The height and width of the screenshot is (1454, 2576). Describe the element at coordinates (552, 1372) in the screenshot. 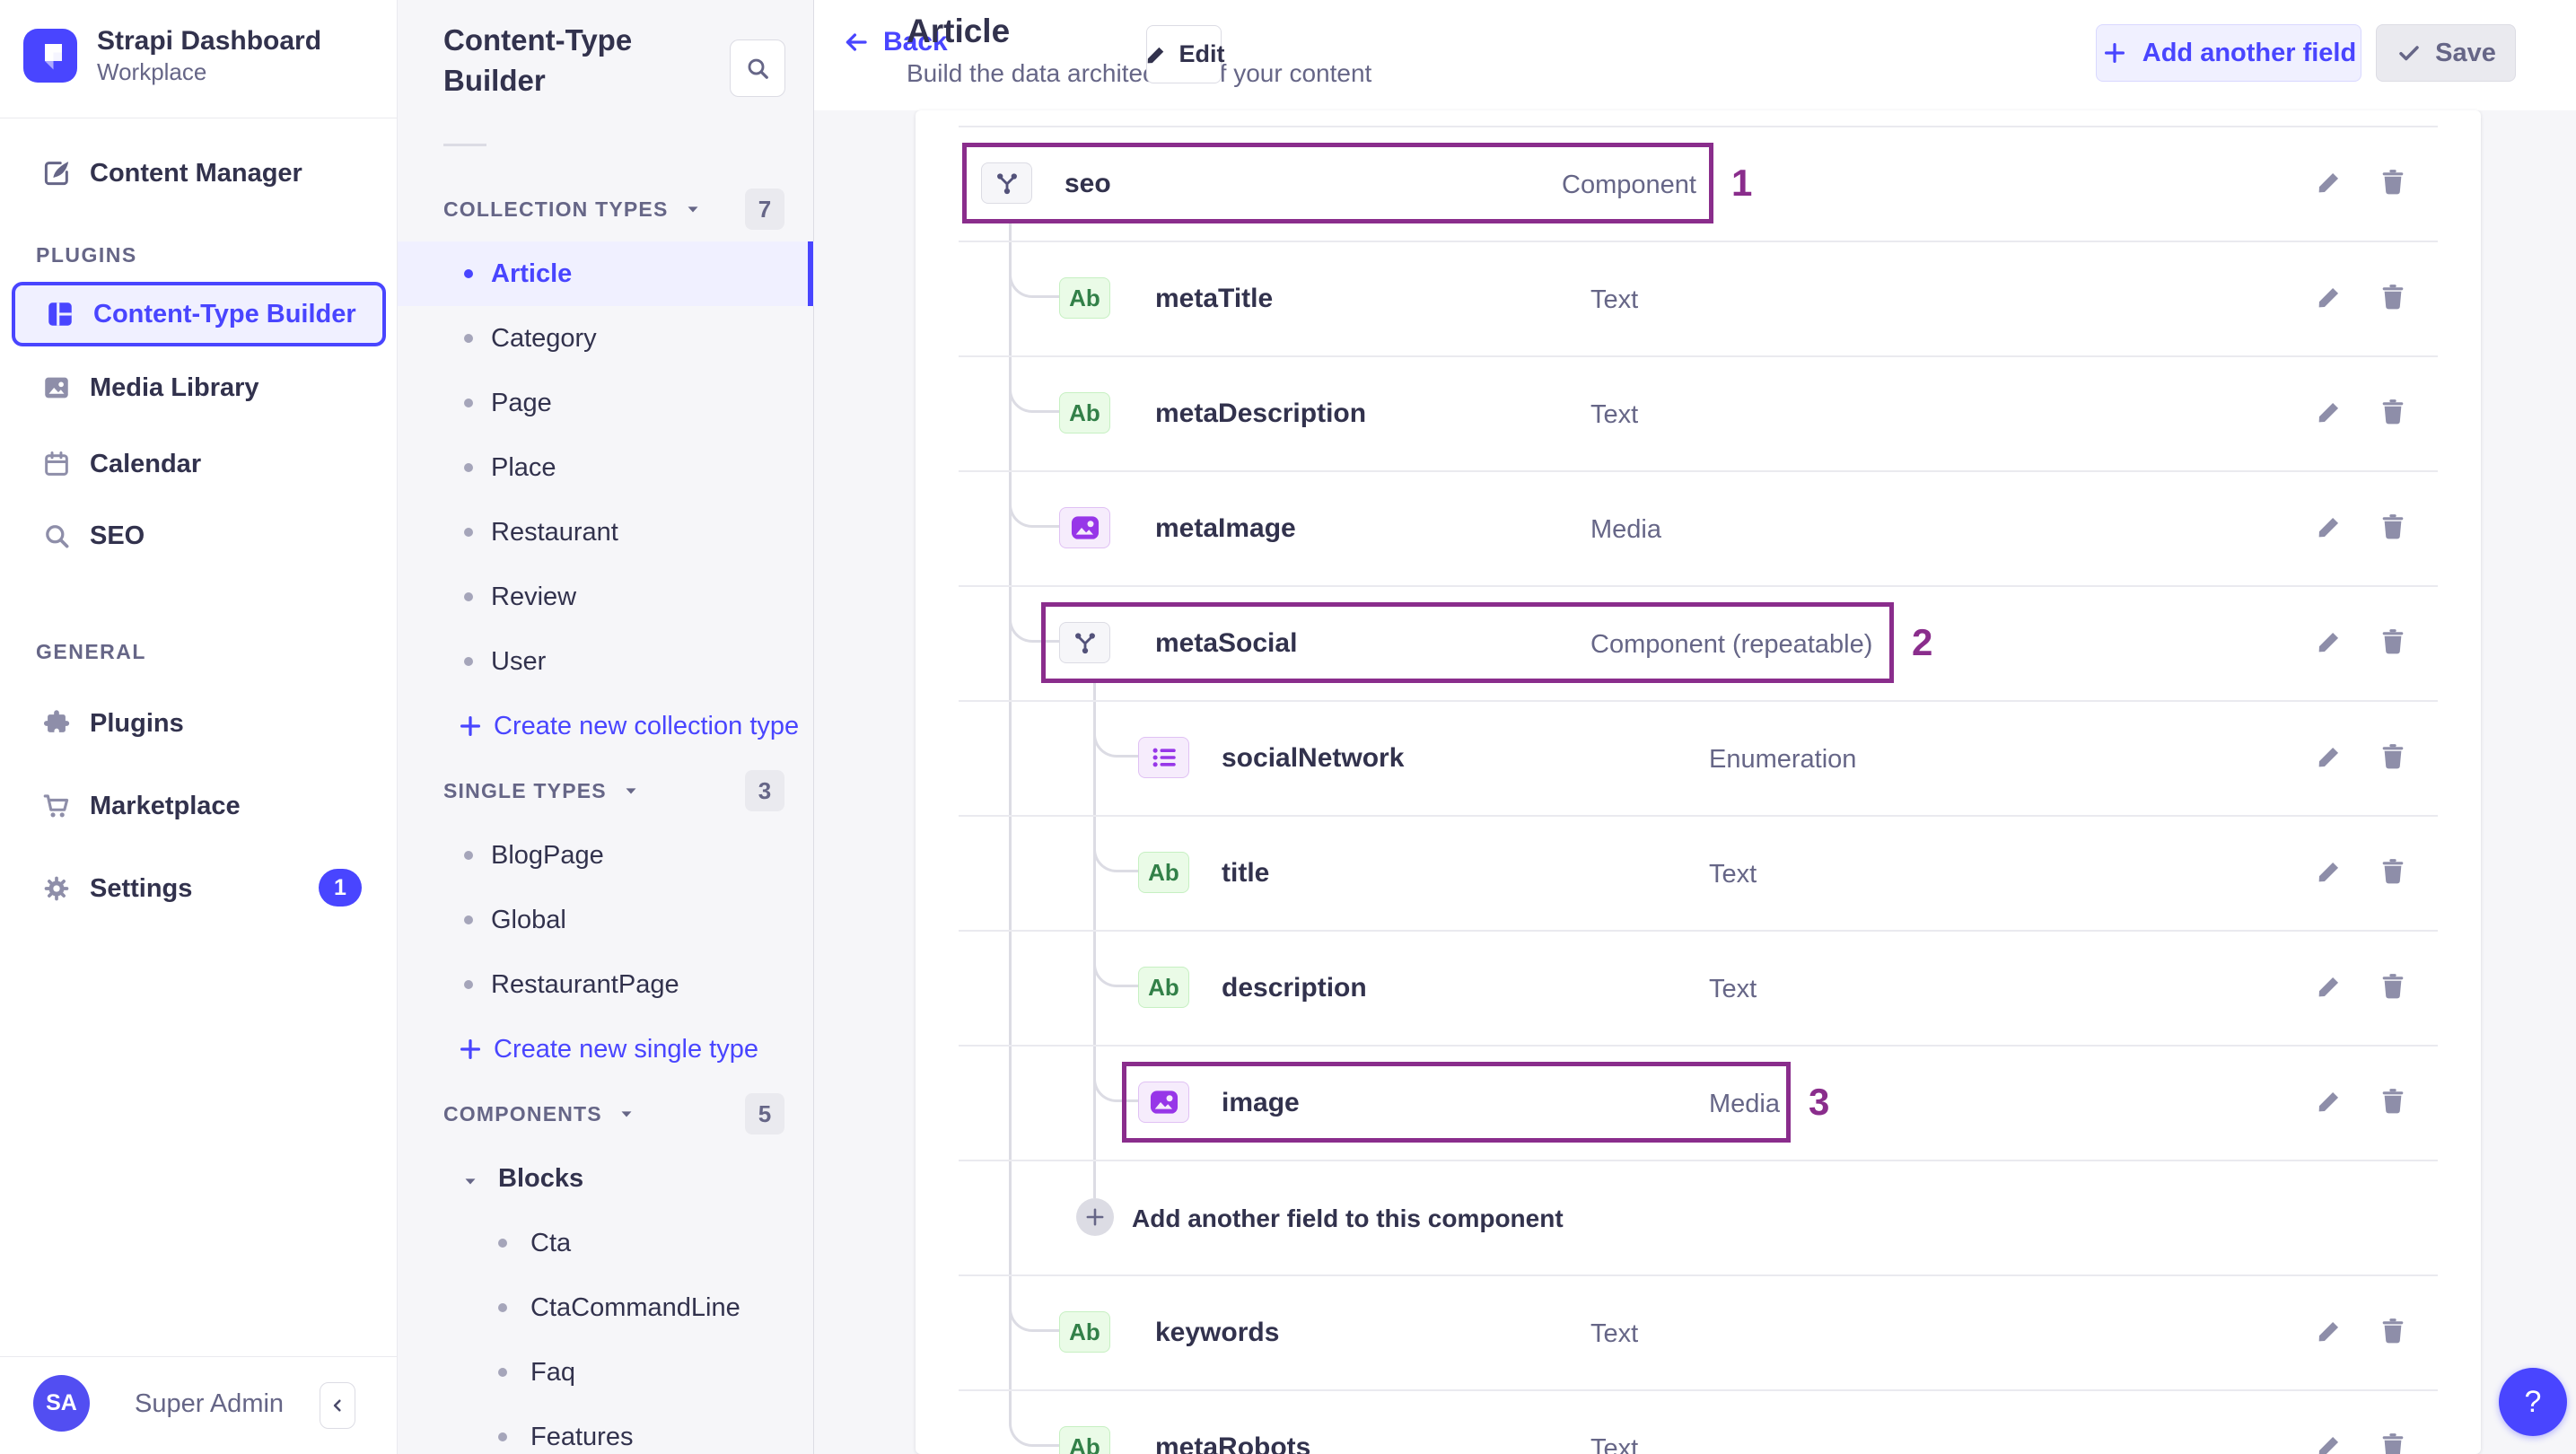

I see `list-item-label: Faq` at that location.